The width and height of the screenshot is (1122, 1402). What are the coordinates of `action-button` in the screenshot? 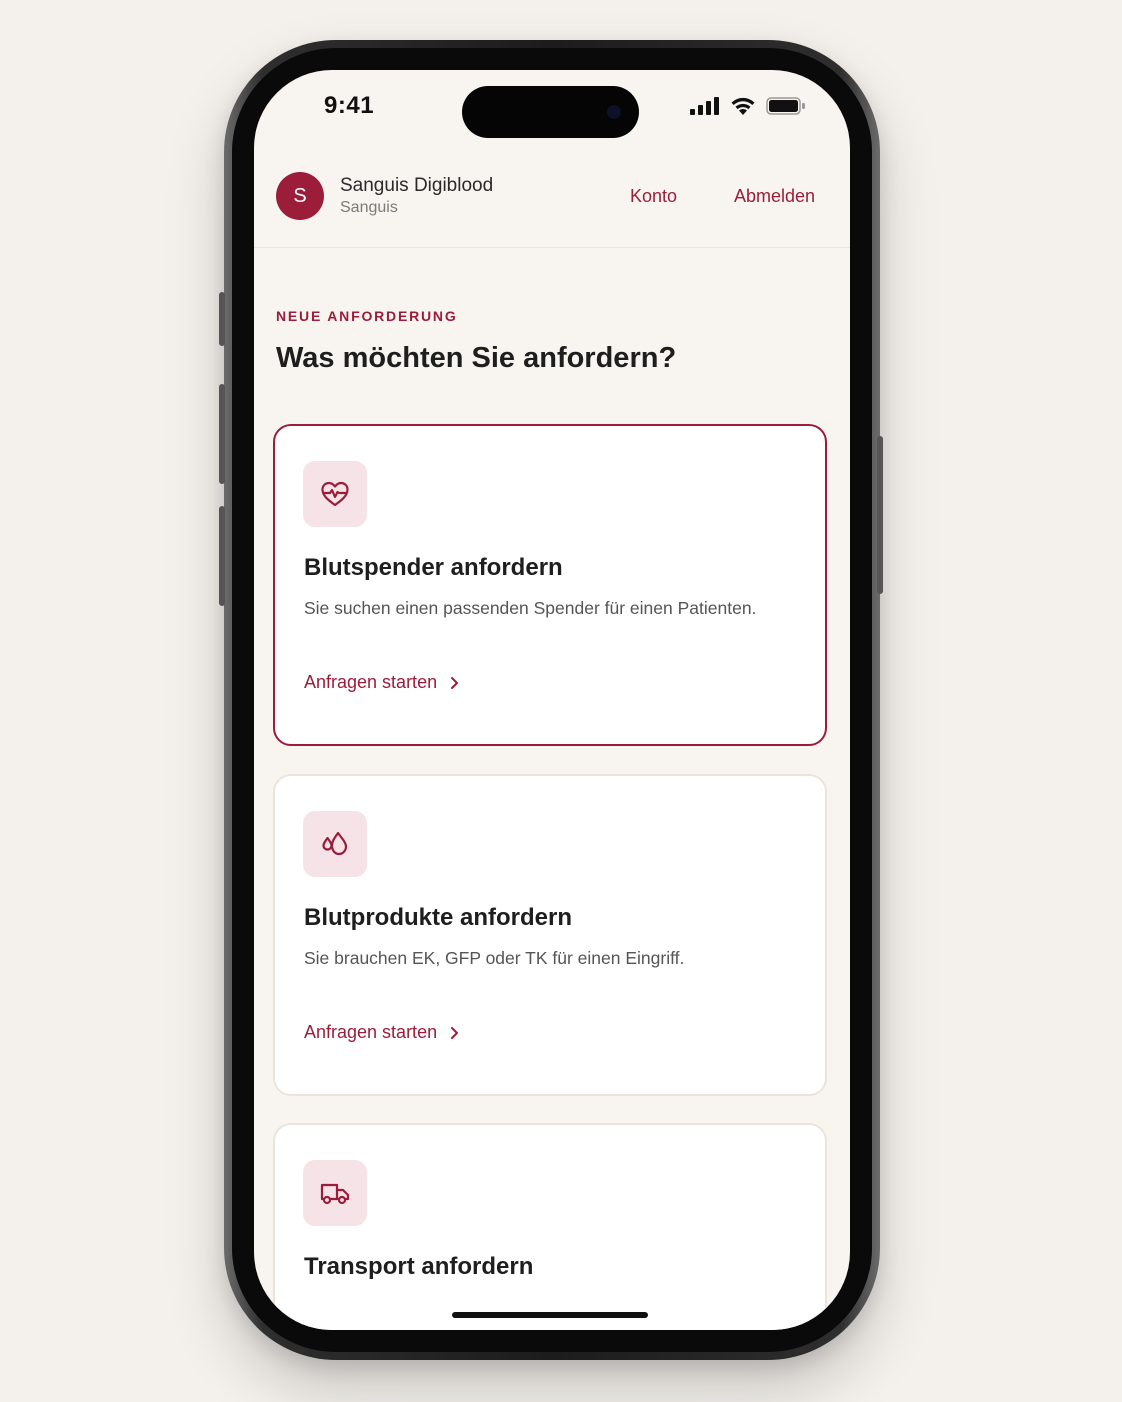 It's located at (222, 319).